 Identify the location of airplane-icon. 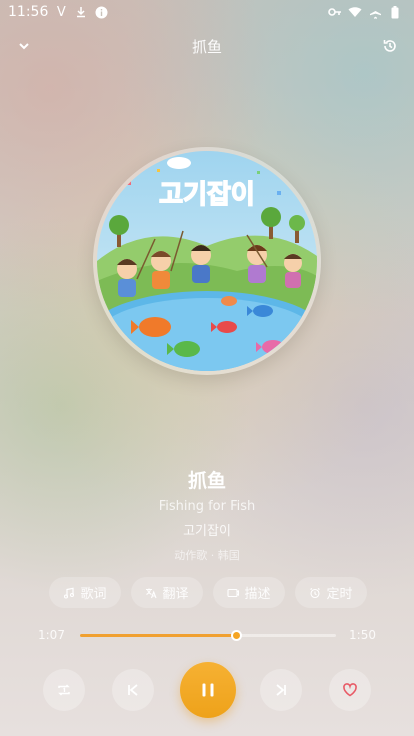
(375, 12).